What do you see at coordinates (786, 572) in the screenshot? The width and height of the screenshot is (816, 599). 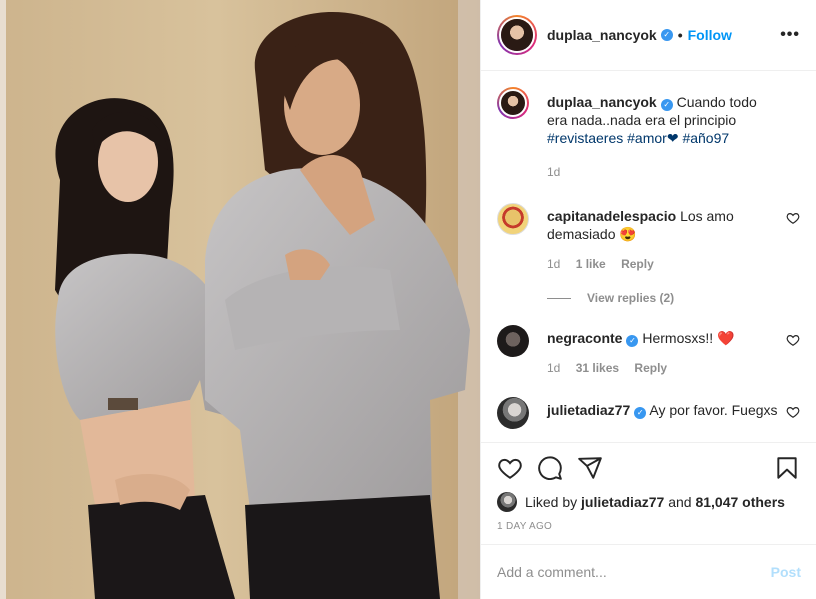 I see `post-comment-button: Post` at bounding box center [786, 572].